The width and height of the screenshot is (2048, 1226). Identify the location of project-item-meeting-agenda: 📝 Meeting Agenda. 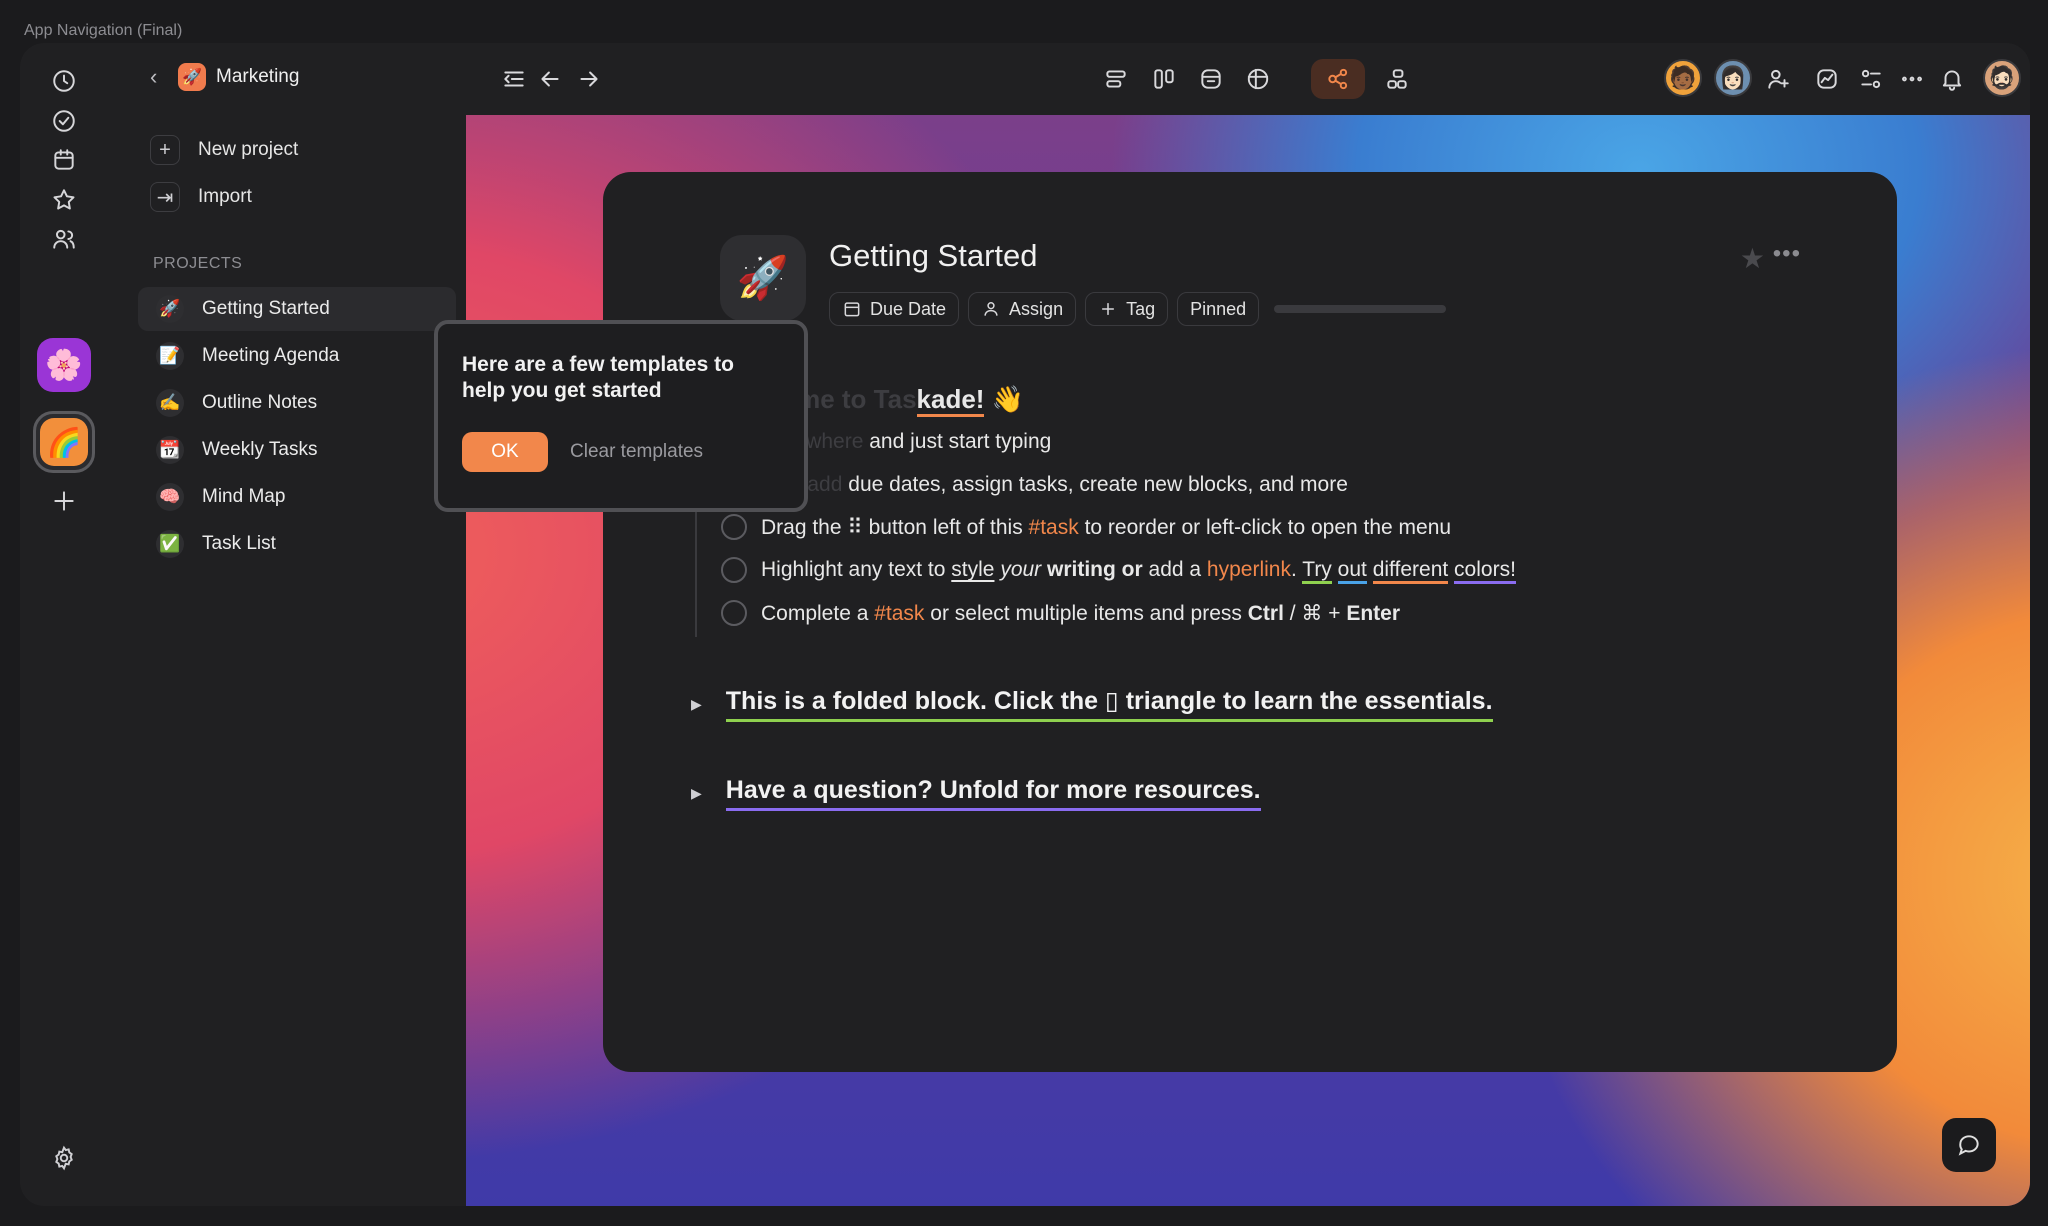
(297, 356).